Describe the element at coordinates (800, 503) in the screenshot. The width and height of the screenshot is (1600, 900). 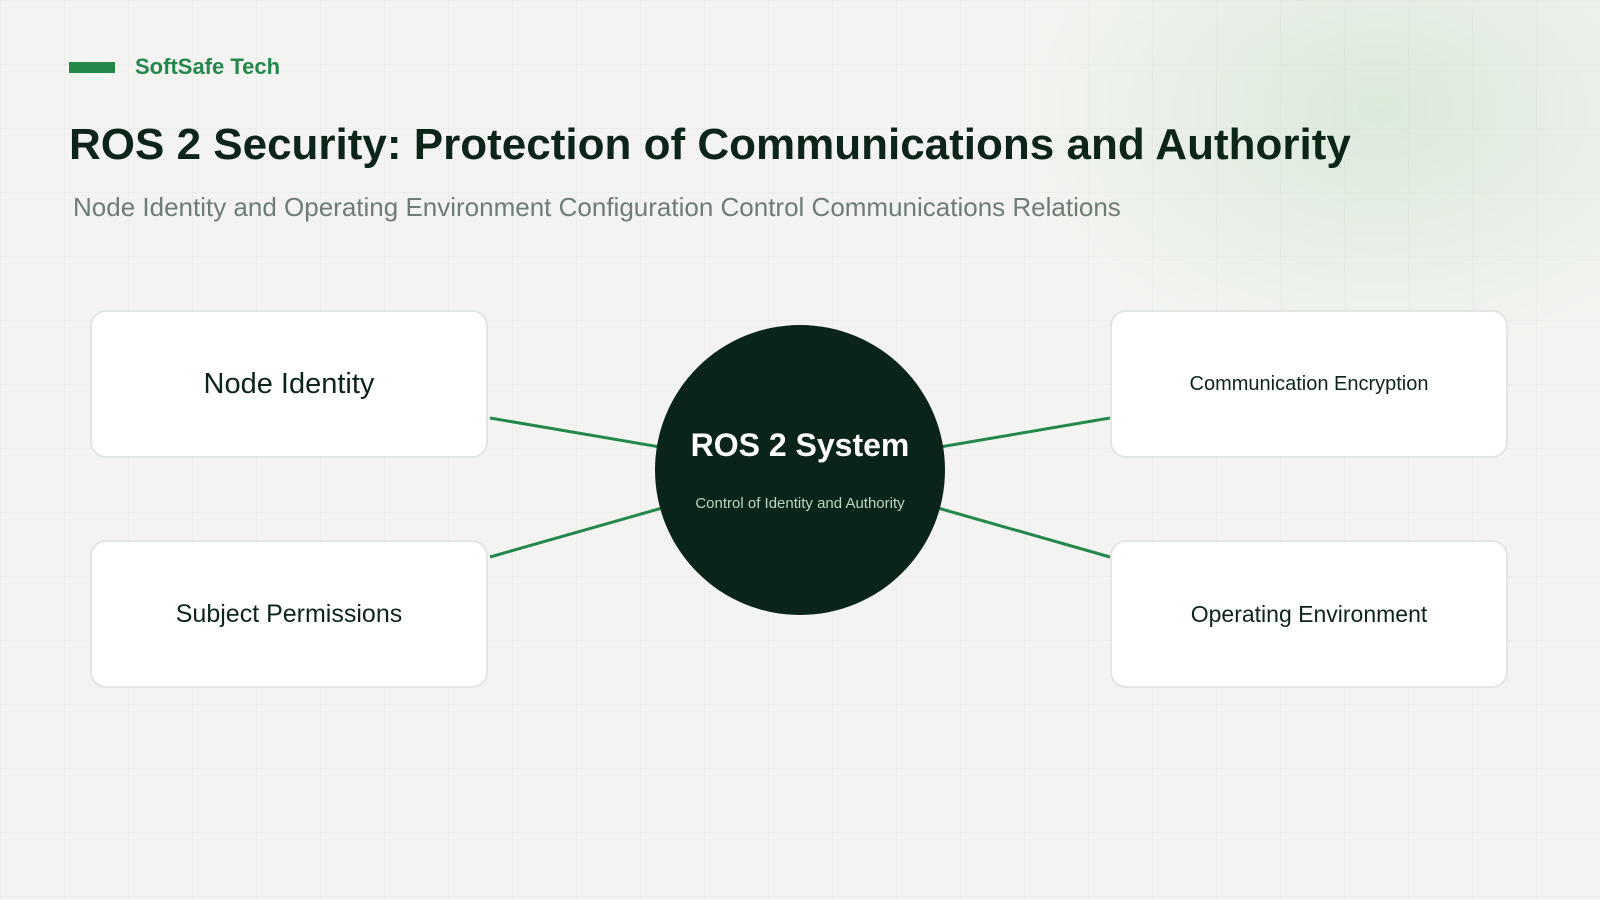
I see `hub-subtitle: Control of Identity and Authority` at that location.